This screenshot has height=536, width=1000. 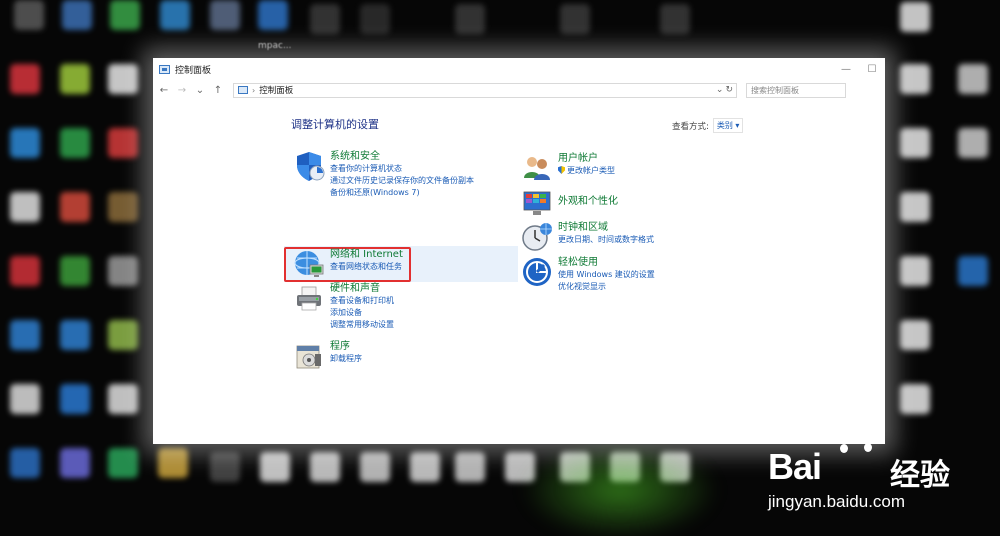 I want to click on category-link: 卸载程序, so click(x=346, y=359).